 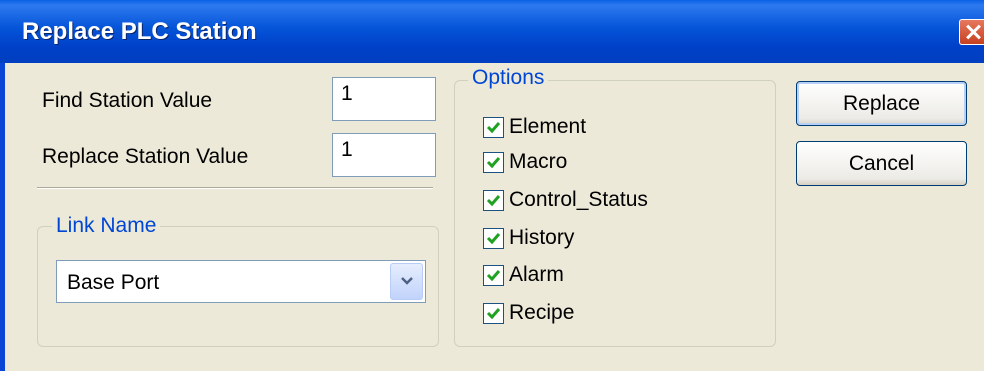 I want to click on replace-station-input: 1, so click(x=384, y=155).